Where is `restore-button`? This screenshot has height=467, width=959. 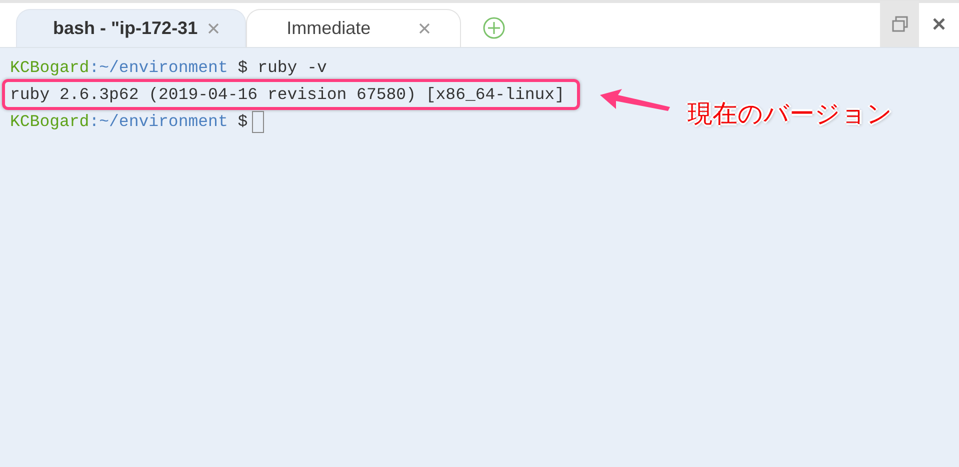
restore-button is located at coordinates (899, 24).